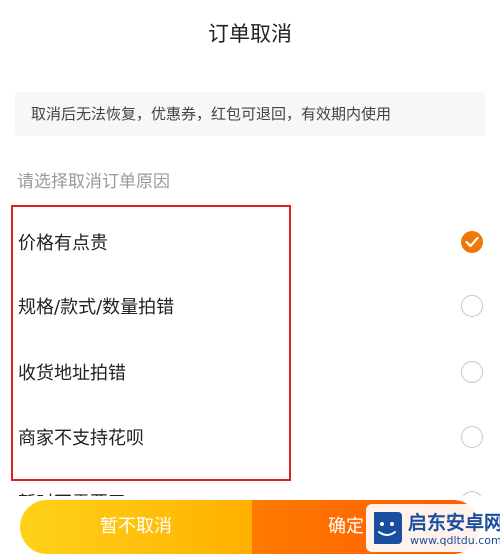 The width and height of the screenshot is (500, 556). What do you see at coordinates (250, 242) in the screenshot?
I see `reason-option-price: 价格有点贵` at bounding box center [250, 242].